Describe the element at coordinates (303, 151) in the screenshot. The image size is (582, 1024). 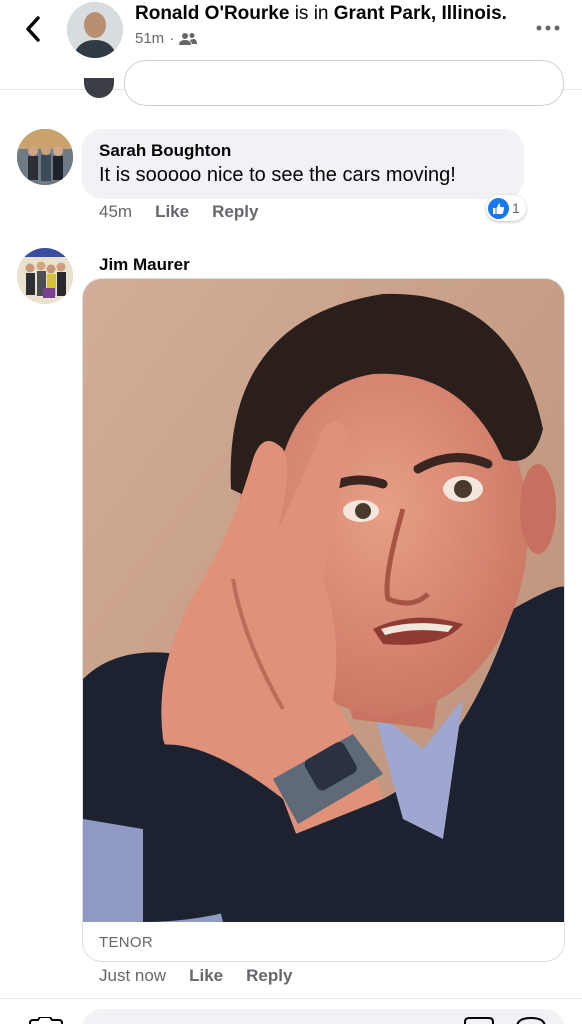
I see `comment-author: Sarah Boughton` at that location.